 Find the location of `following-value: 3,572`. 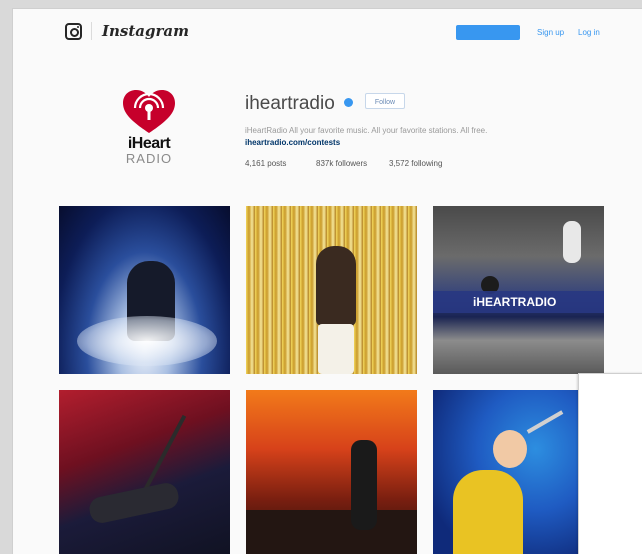

following-value: 3,572 is located at coordinates (399, 163).